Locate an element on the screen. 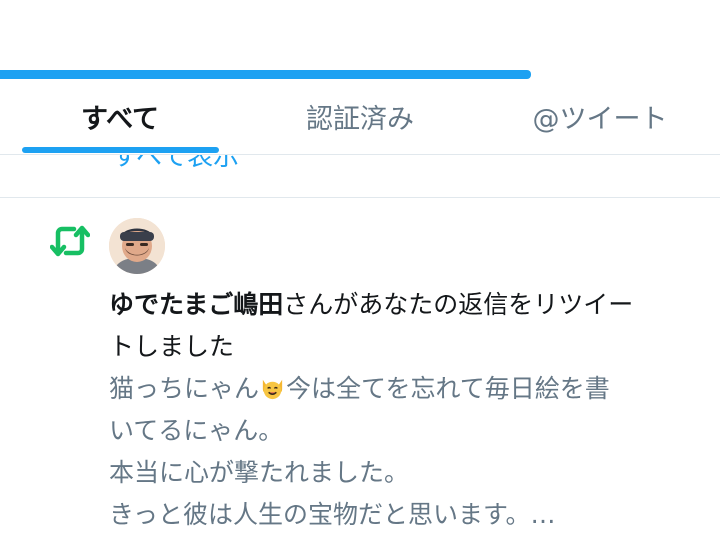 Image resolution: width=720 pixels, height=557 pixels. tab-mentions: @ツイート is located at coordinates (600, 116).